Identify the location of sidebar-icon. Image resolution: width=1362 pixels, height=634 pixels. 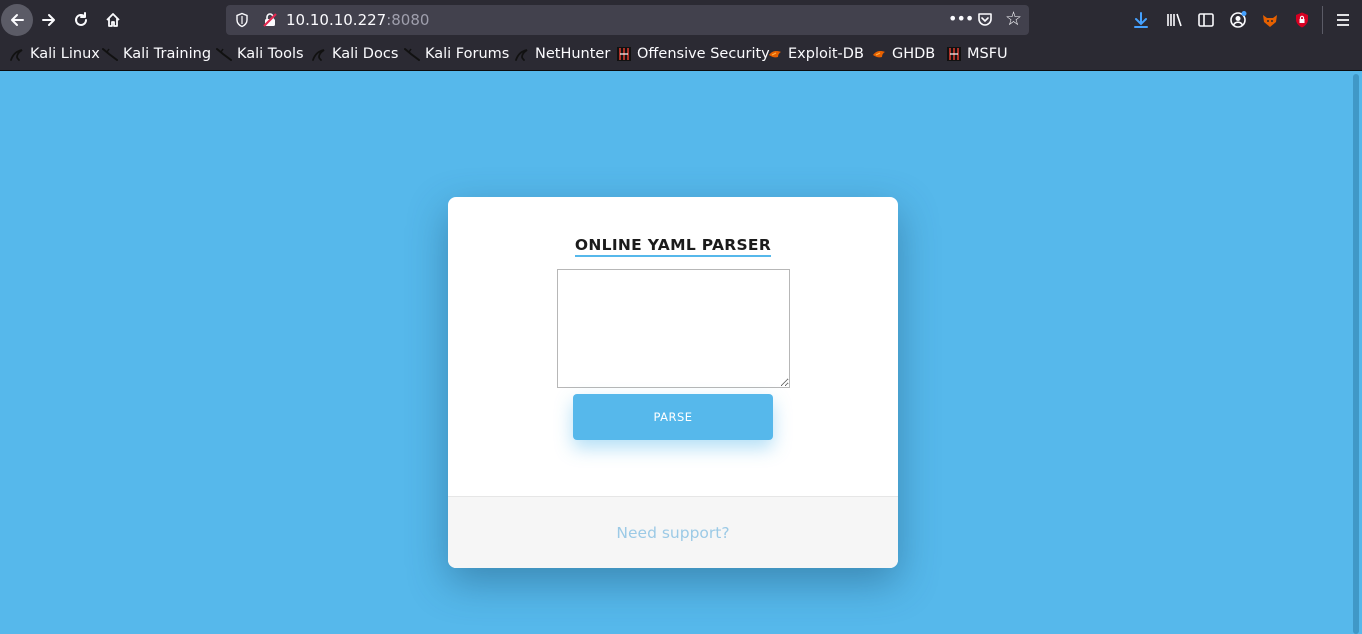
(1206, 20).